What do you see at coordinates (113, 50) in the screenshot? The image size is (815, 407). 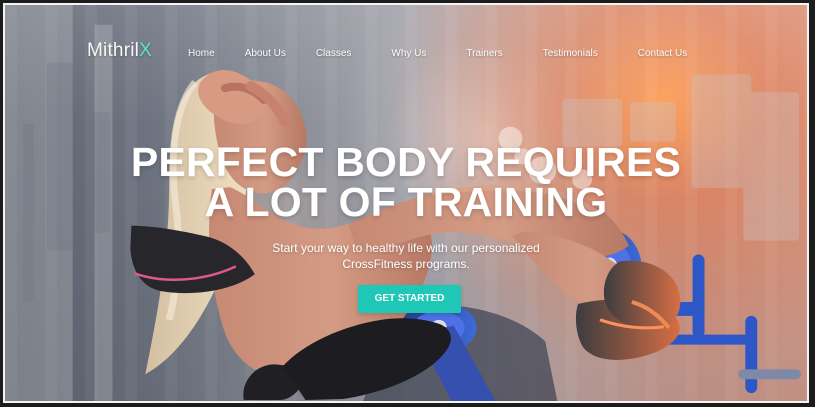 I see `logo-main-text: Mithril` at bounding box center [113, 50].